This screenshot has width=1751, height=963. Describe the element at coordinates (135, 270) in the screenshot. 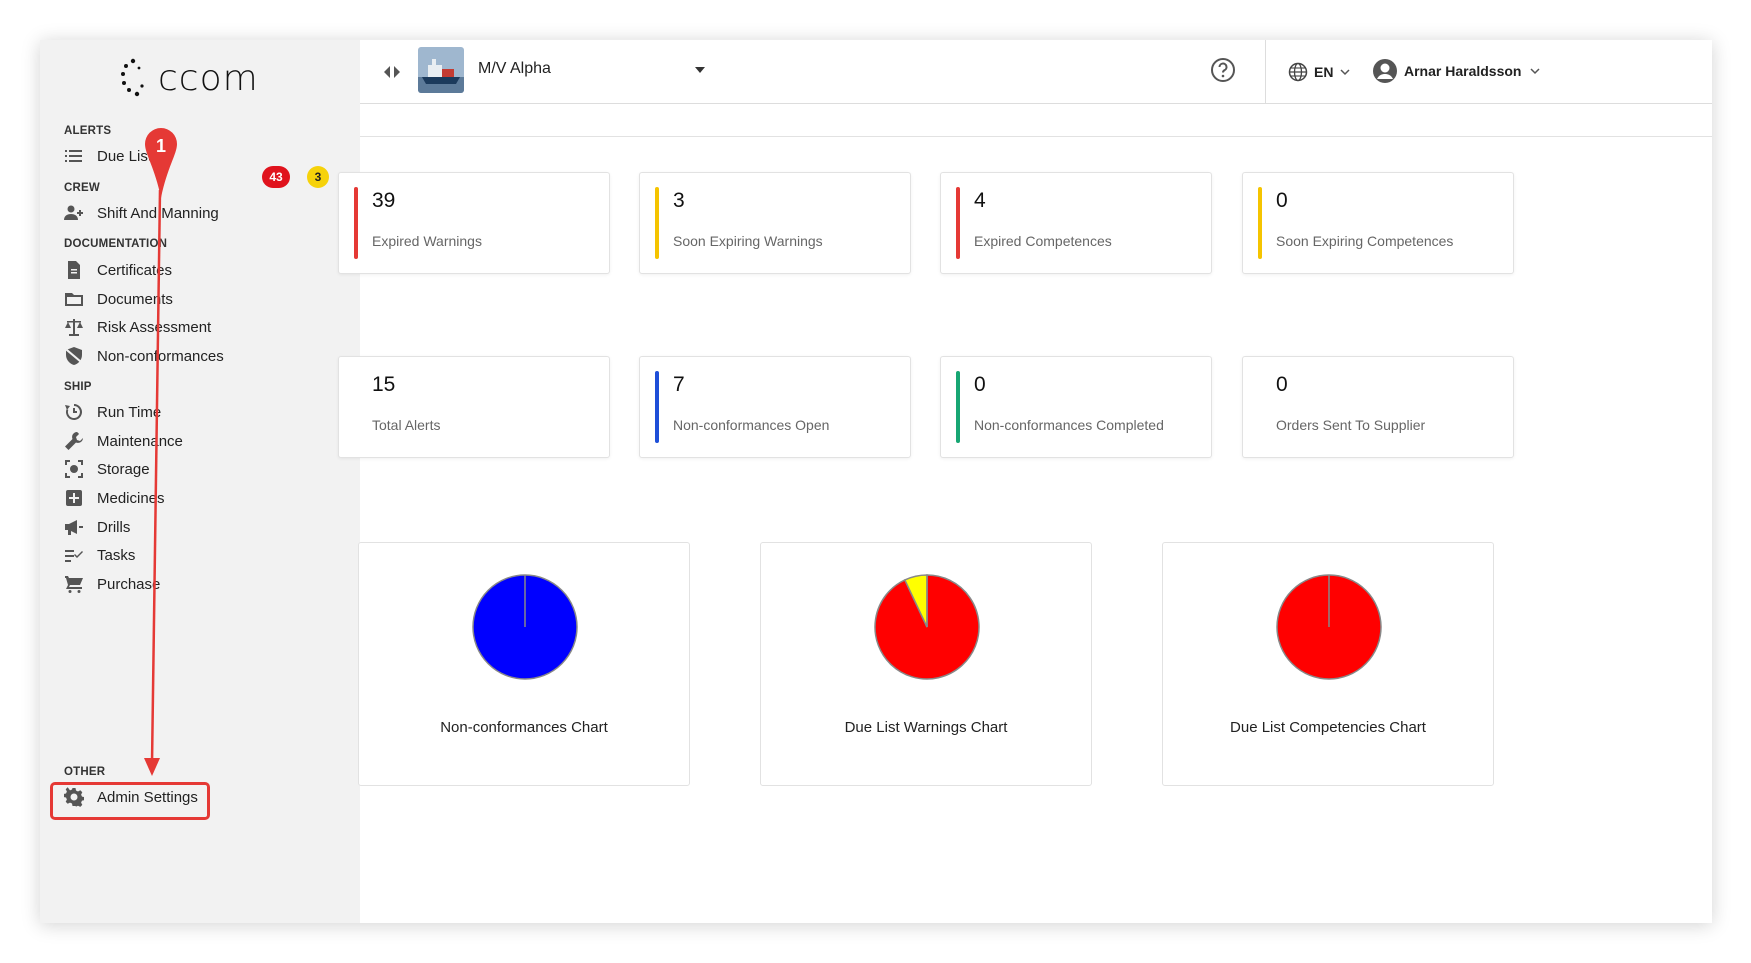

I see `sidebar-item-label: Certificates` at that location.